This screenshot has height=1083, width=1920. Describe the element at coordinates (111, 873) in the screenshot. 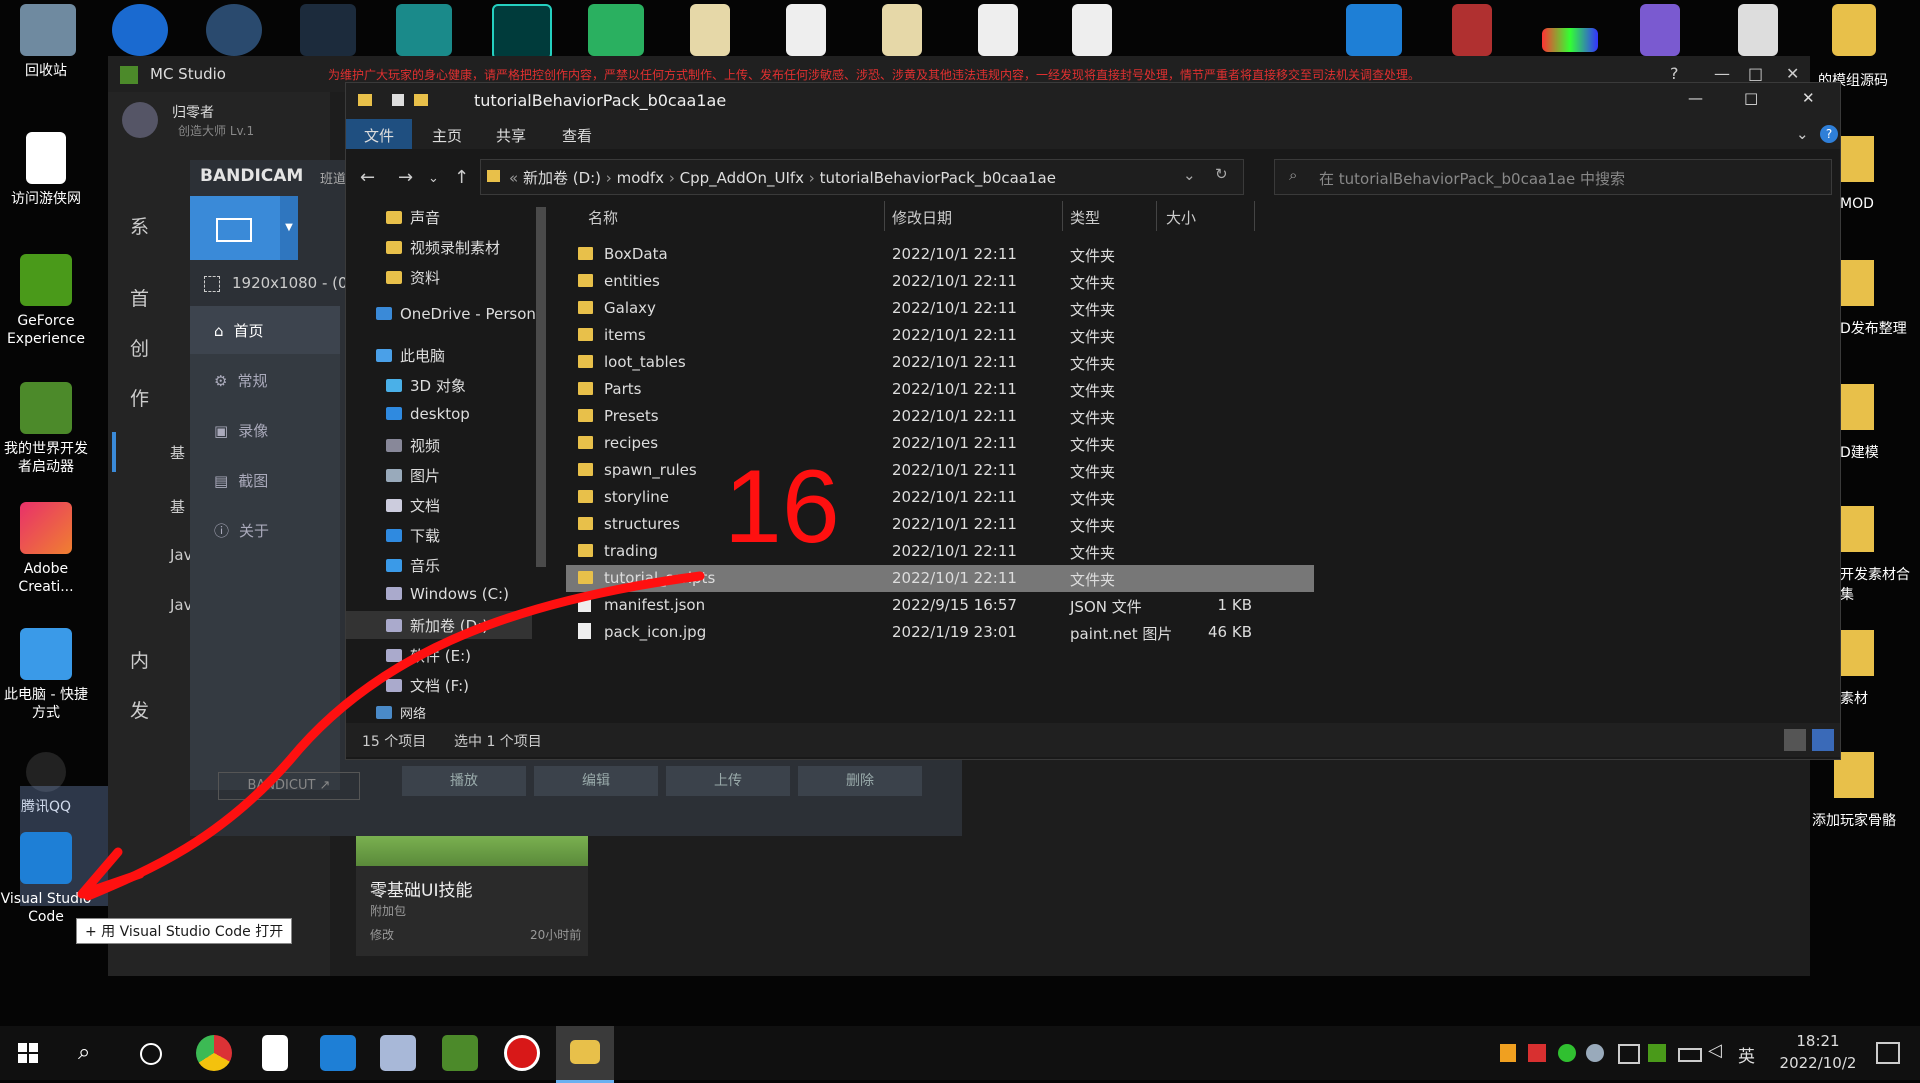

I see `arrow-head` at that location.